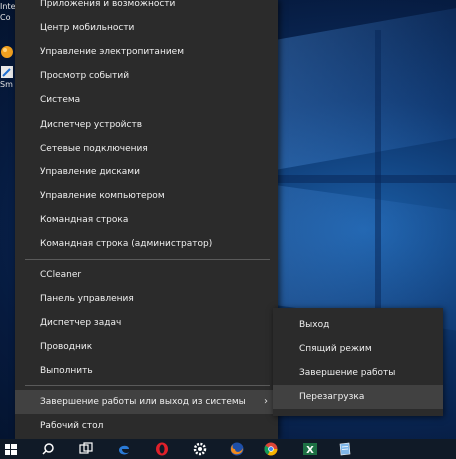 The width and height of the screenshot is (456, 459). I want to click on menu-item-ccleaner: CCleaner, so click(146, 275).